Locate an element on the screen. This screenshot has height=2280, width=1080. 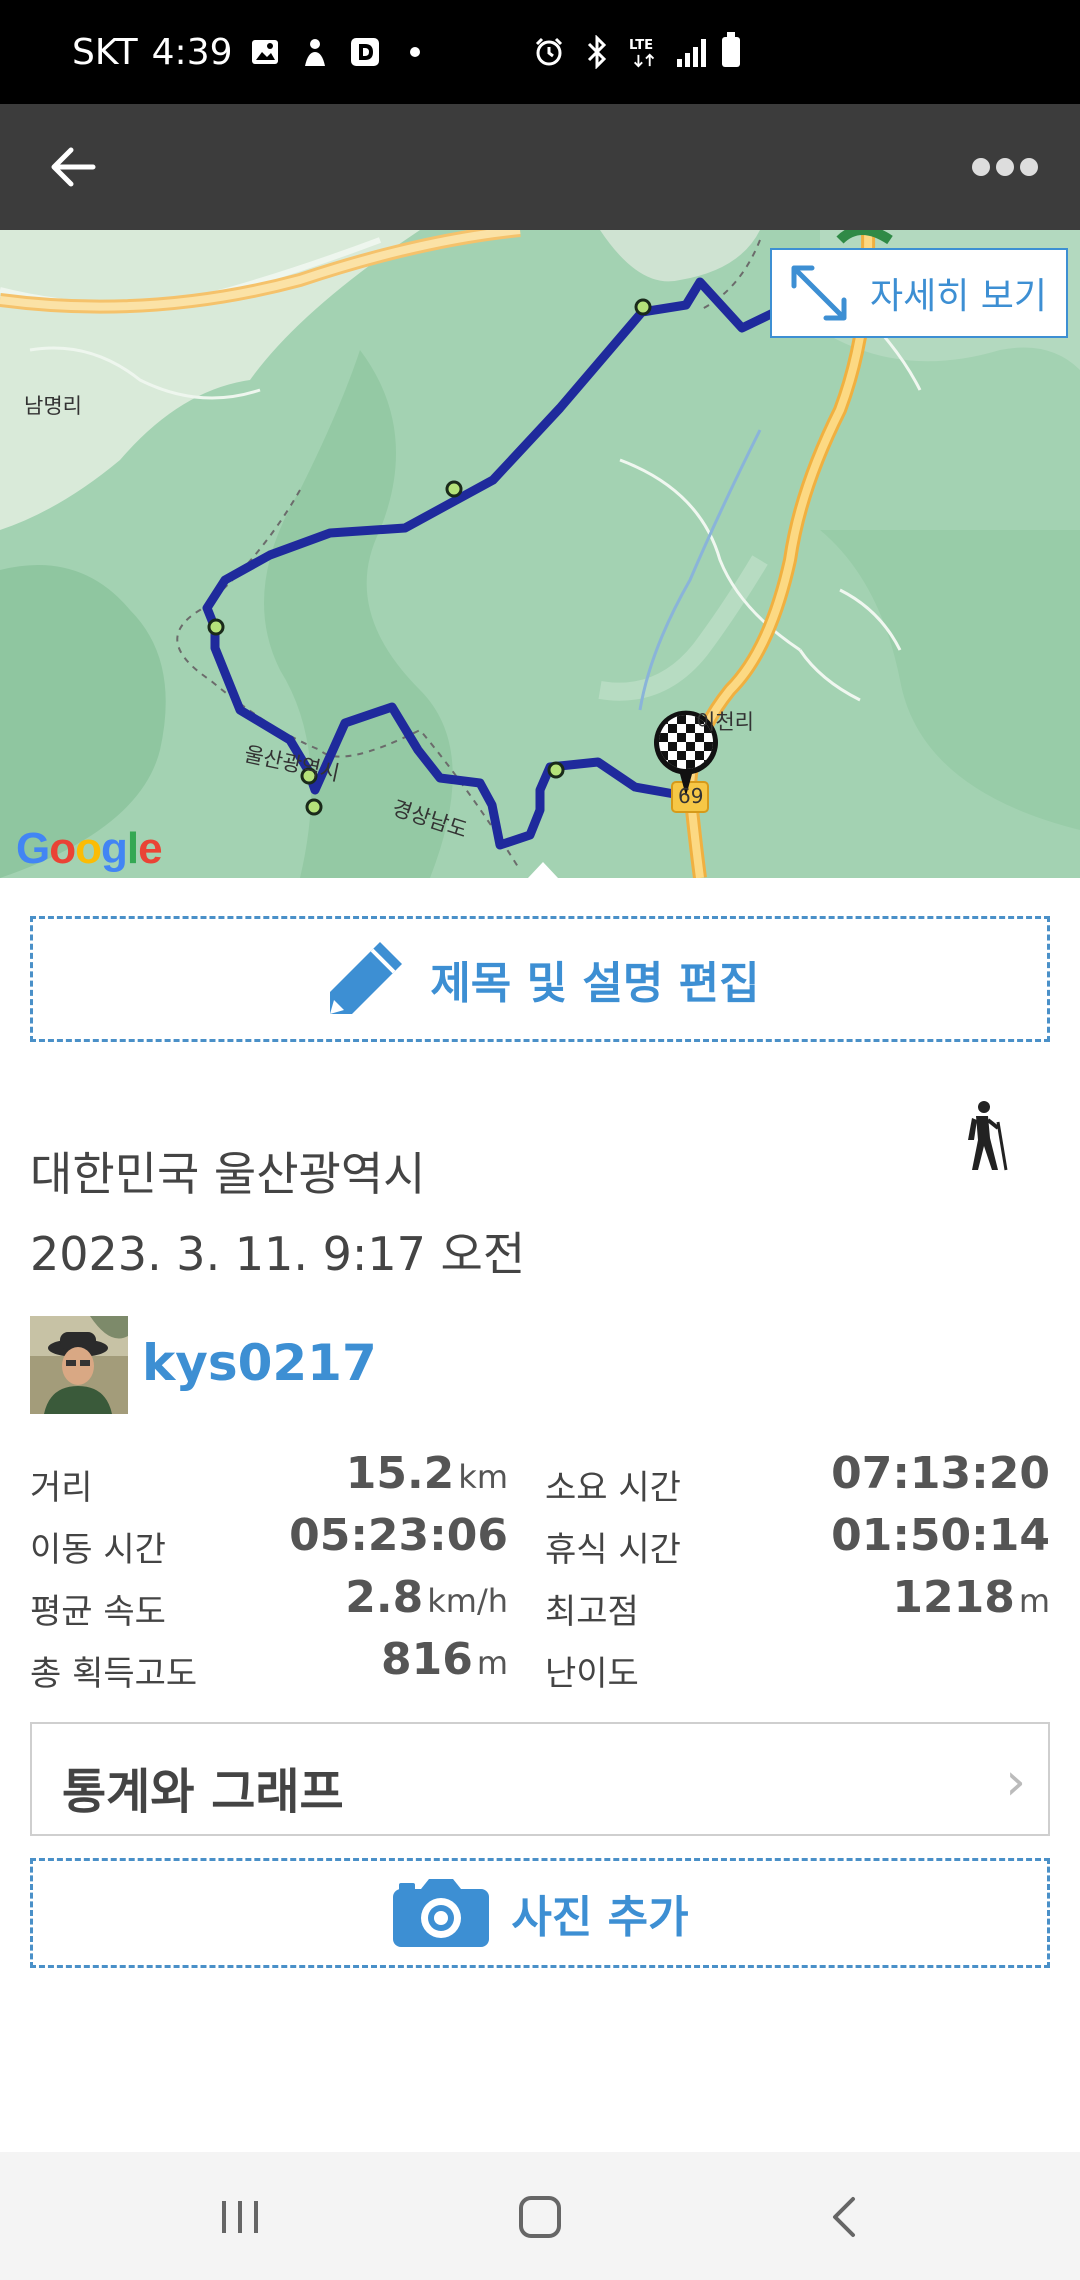
nav-back-button is located at coordinates (844, 2217).